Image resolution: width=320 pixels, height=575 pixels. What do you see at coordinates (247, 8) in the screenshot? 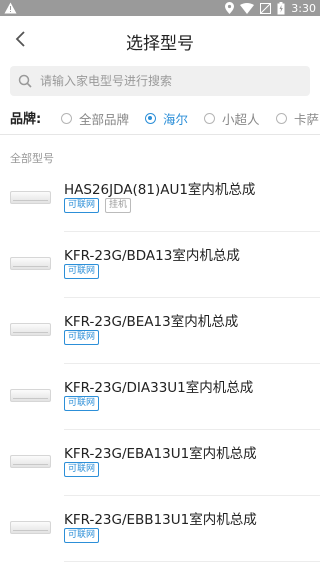
I see `wifi-icon` at bounding box center [247, 8].